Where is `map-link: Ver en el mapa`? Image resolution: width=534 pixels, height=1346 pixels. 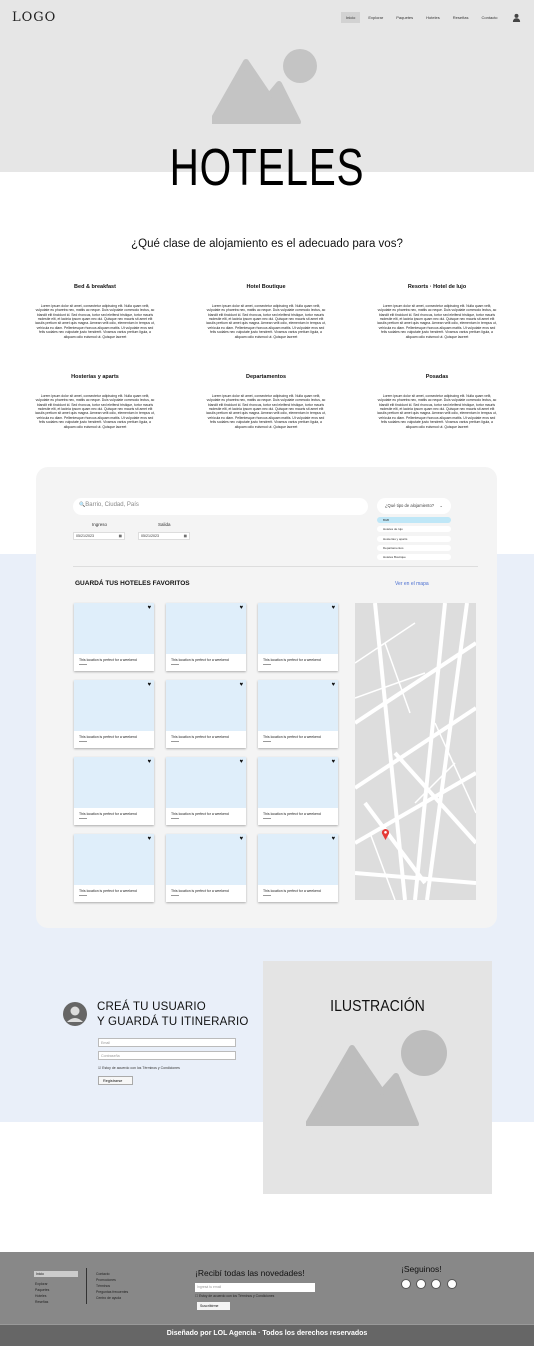 map-link: Ver en el mapa is located at coordinates (412, 584).